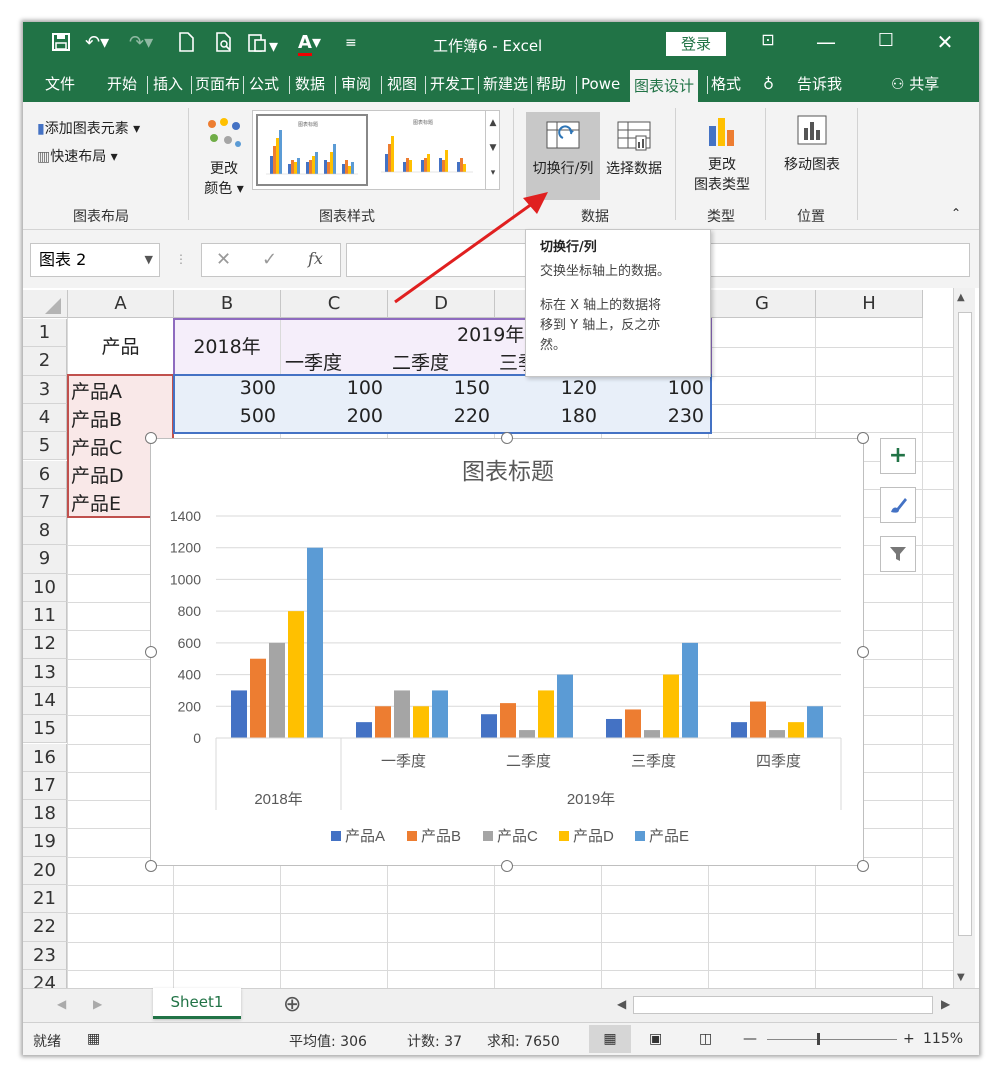 The image size is (1000, 1077). What do you see at coordinates (151, 438) in the screenshot?
I see `resize-handle-tl` at bounding box center [151, 438].